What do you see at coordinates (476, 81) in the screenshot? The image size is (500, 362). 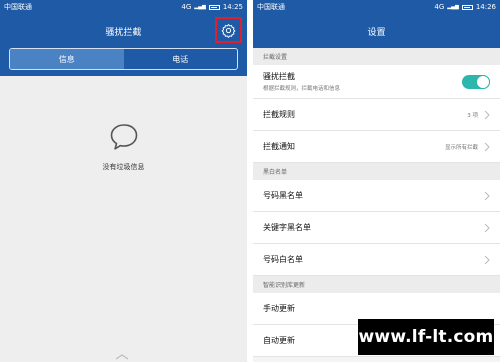 I see `harassment-intercept-toggle` at bounding box center [476, 81].